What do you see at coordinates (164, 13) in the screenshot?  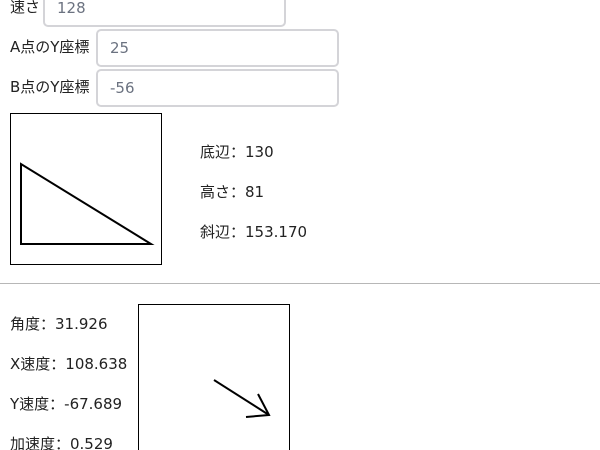 I see `speed-input: 128` at bounding box center [164, 13].